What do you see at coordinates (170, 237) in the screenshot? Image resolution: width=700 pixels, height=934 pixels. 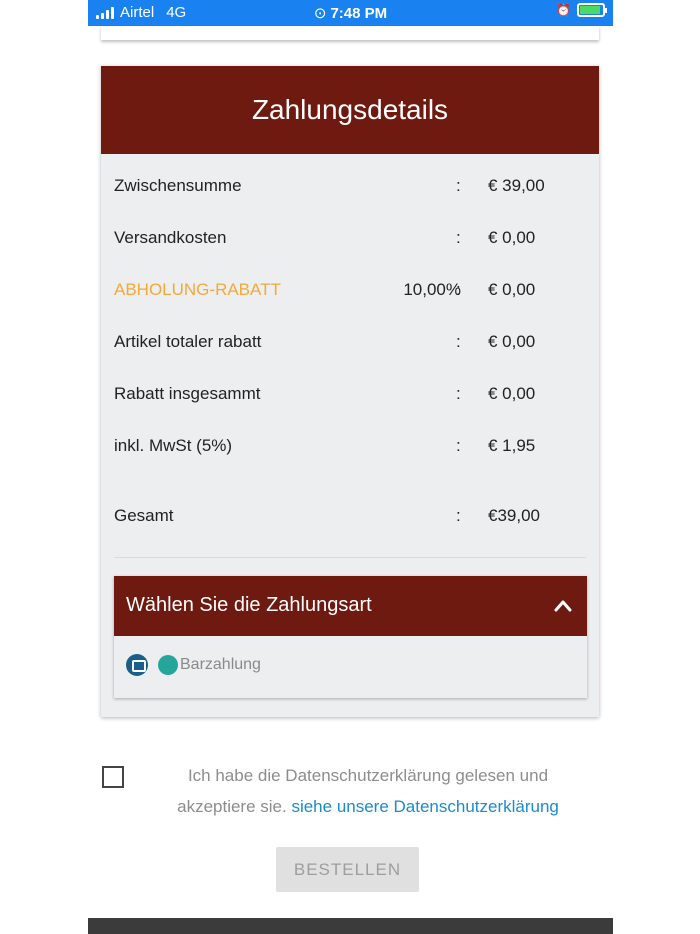 I see `row-label: Versandkosten` at bounding box center [170, 237].